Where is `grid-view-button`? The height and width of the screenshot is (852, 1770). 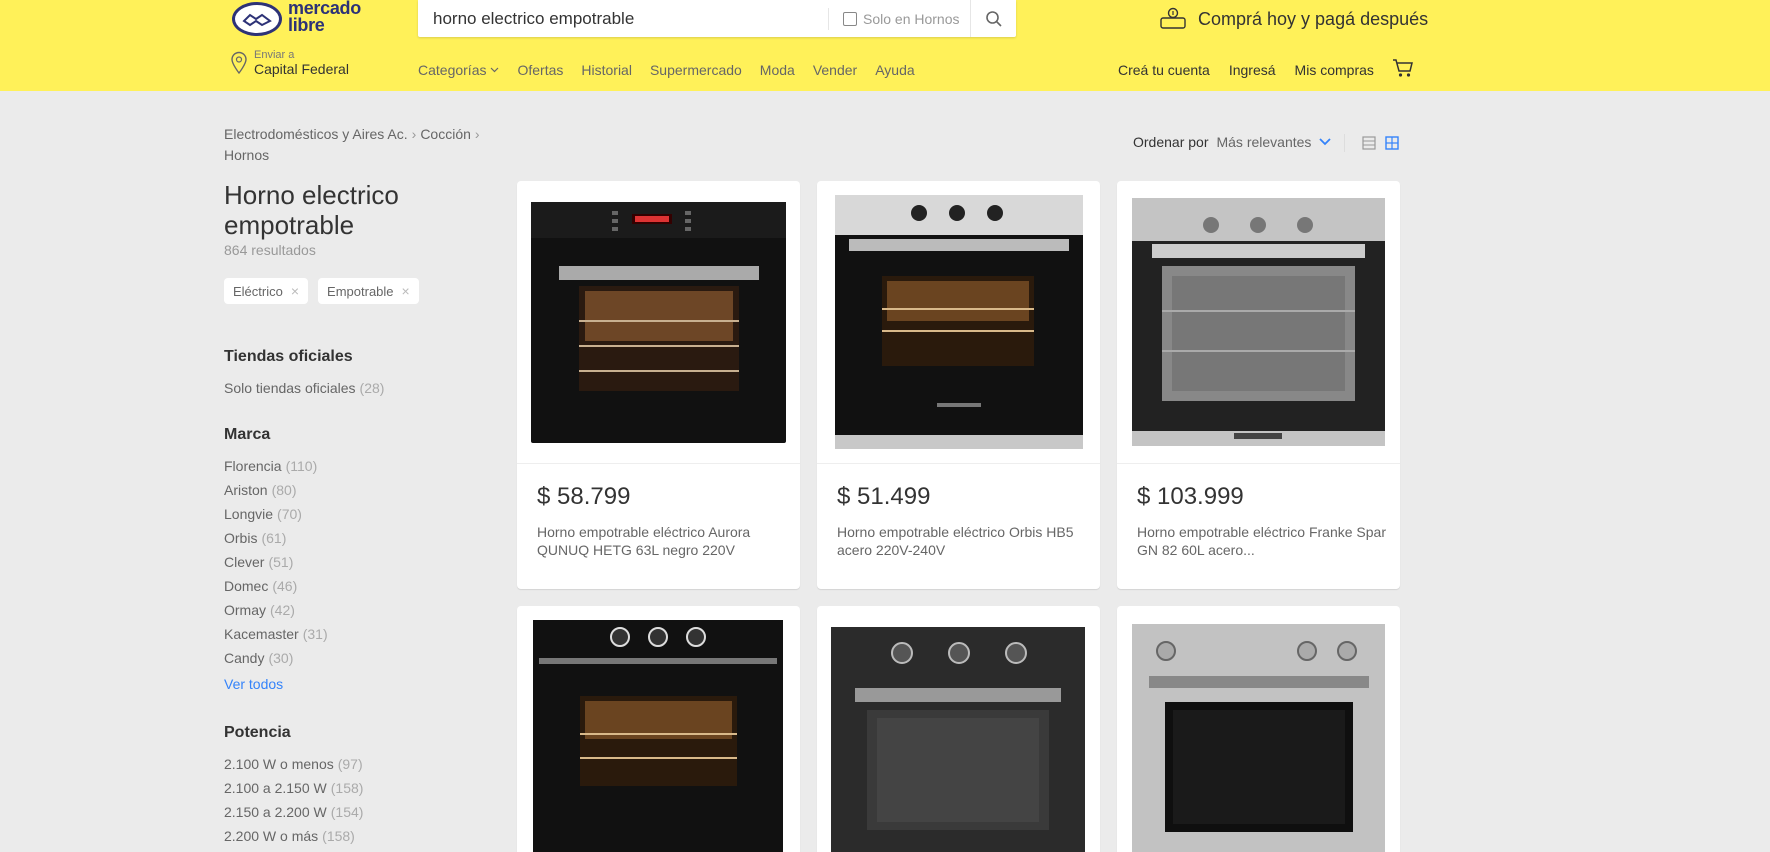 grid-view-button is located at coordinates (1392, 145).